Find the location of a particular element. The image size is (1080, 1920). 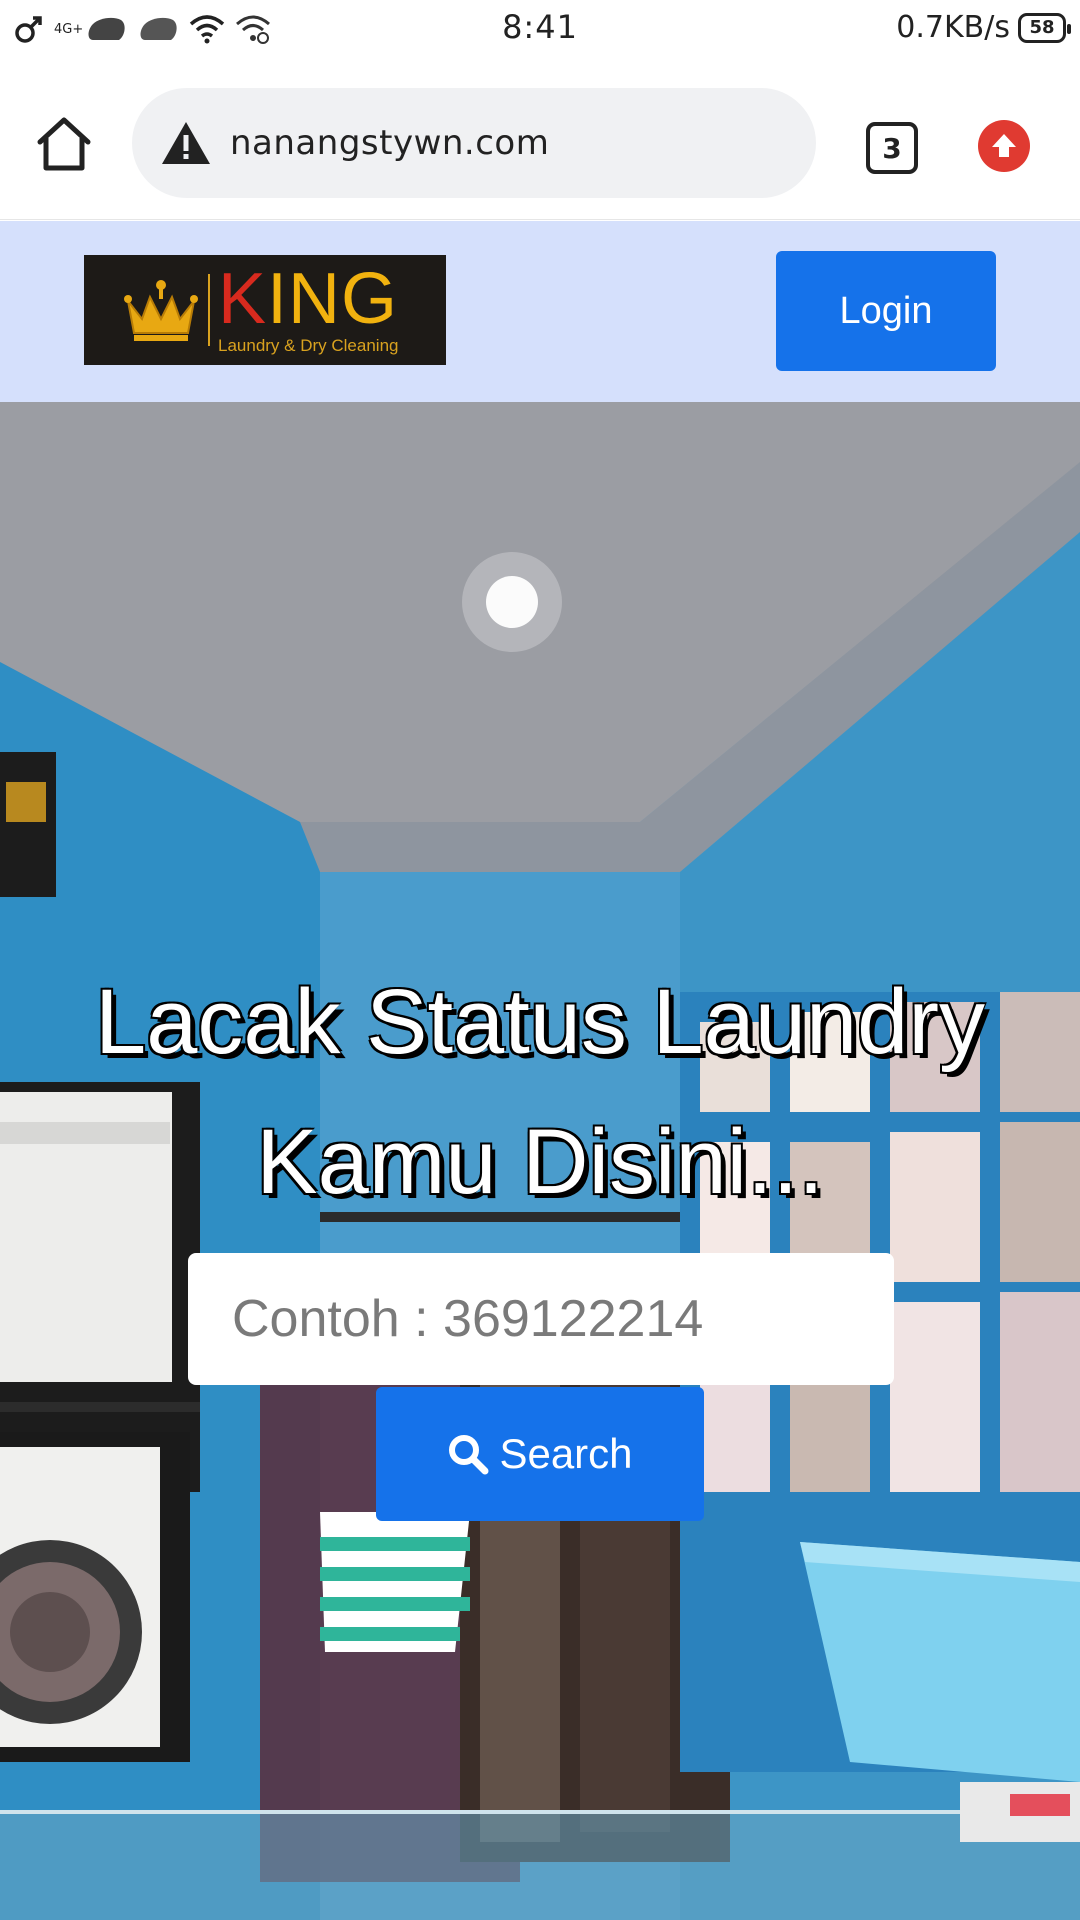

logo-subtitle: Laundry & Dry Cleaning is located at coordinates (308, 345).